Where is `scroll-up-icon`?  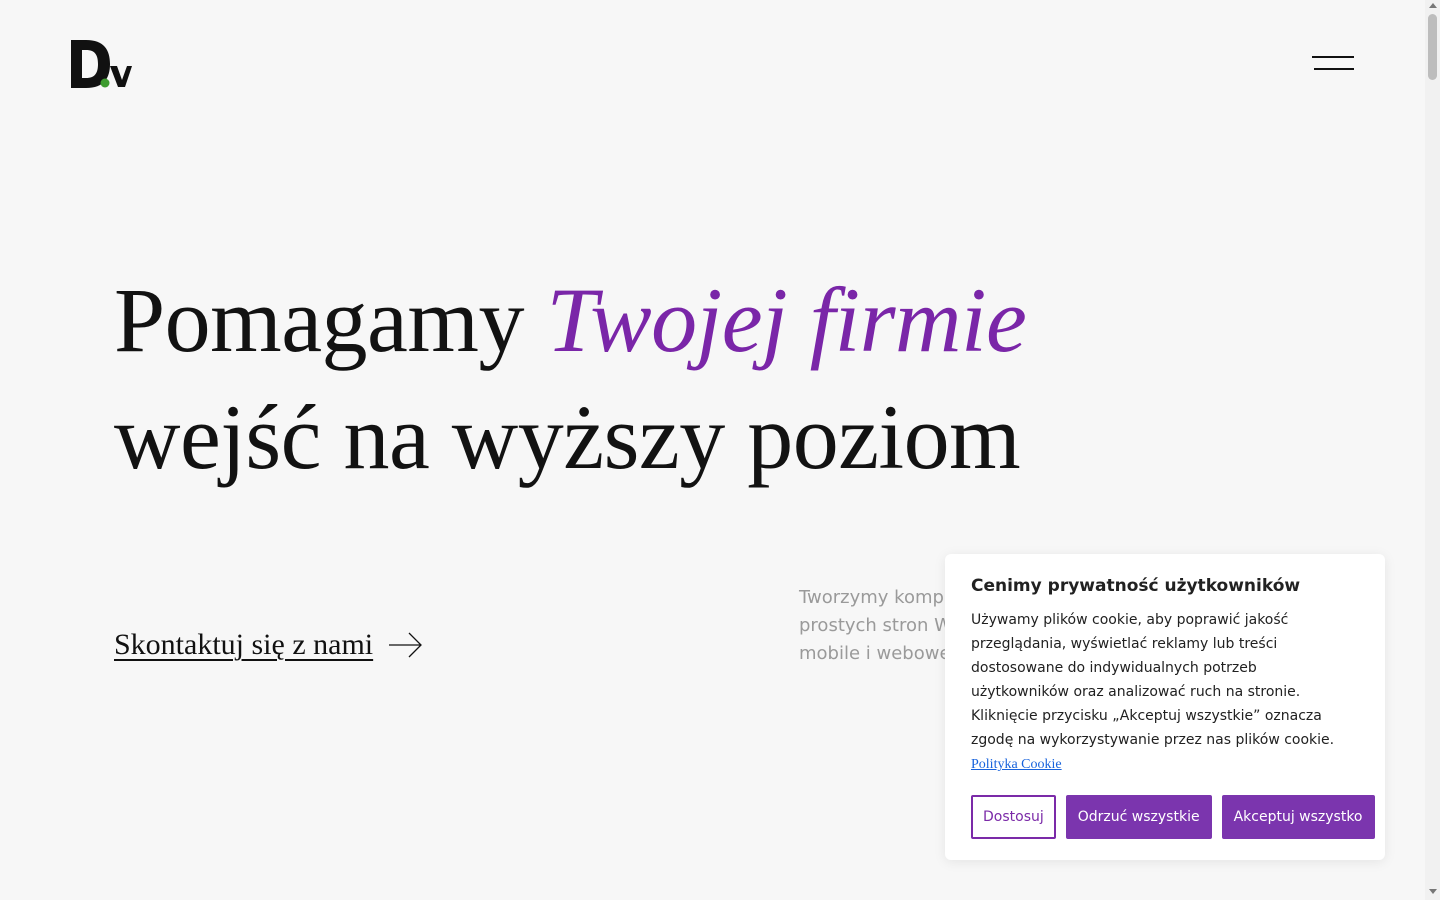
scroll-up-icon is located at coordinates (1433, 5).